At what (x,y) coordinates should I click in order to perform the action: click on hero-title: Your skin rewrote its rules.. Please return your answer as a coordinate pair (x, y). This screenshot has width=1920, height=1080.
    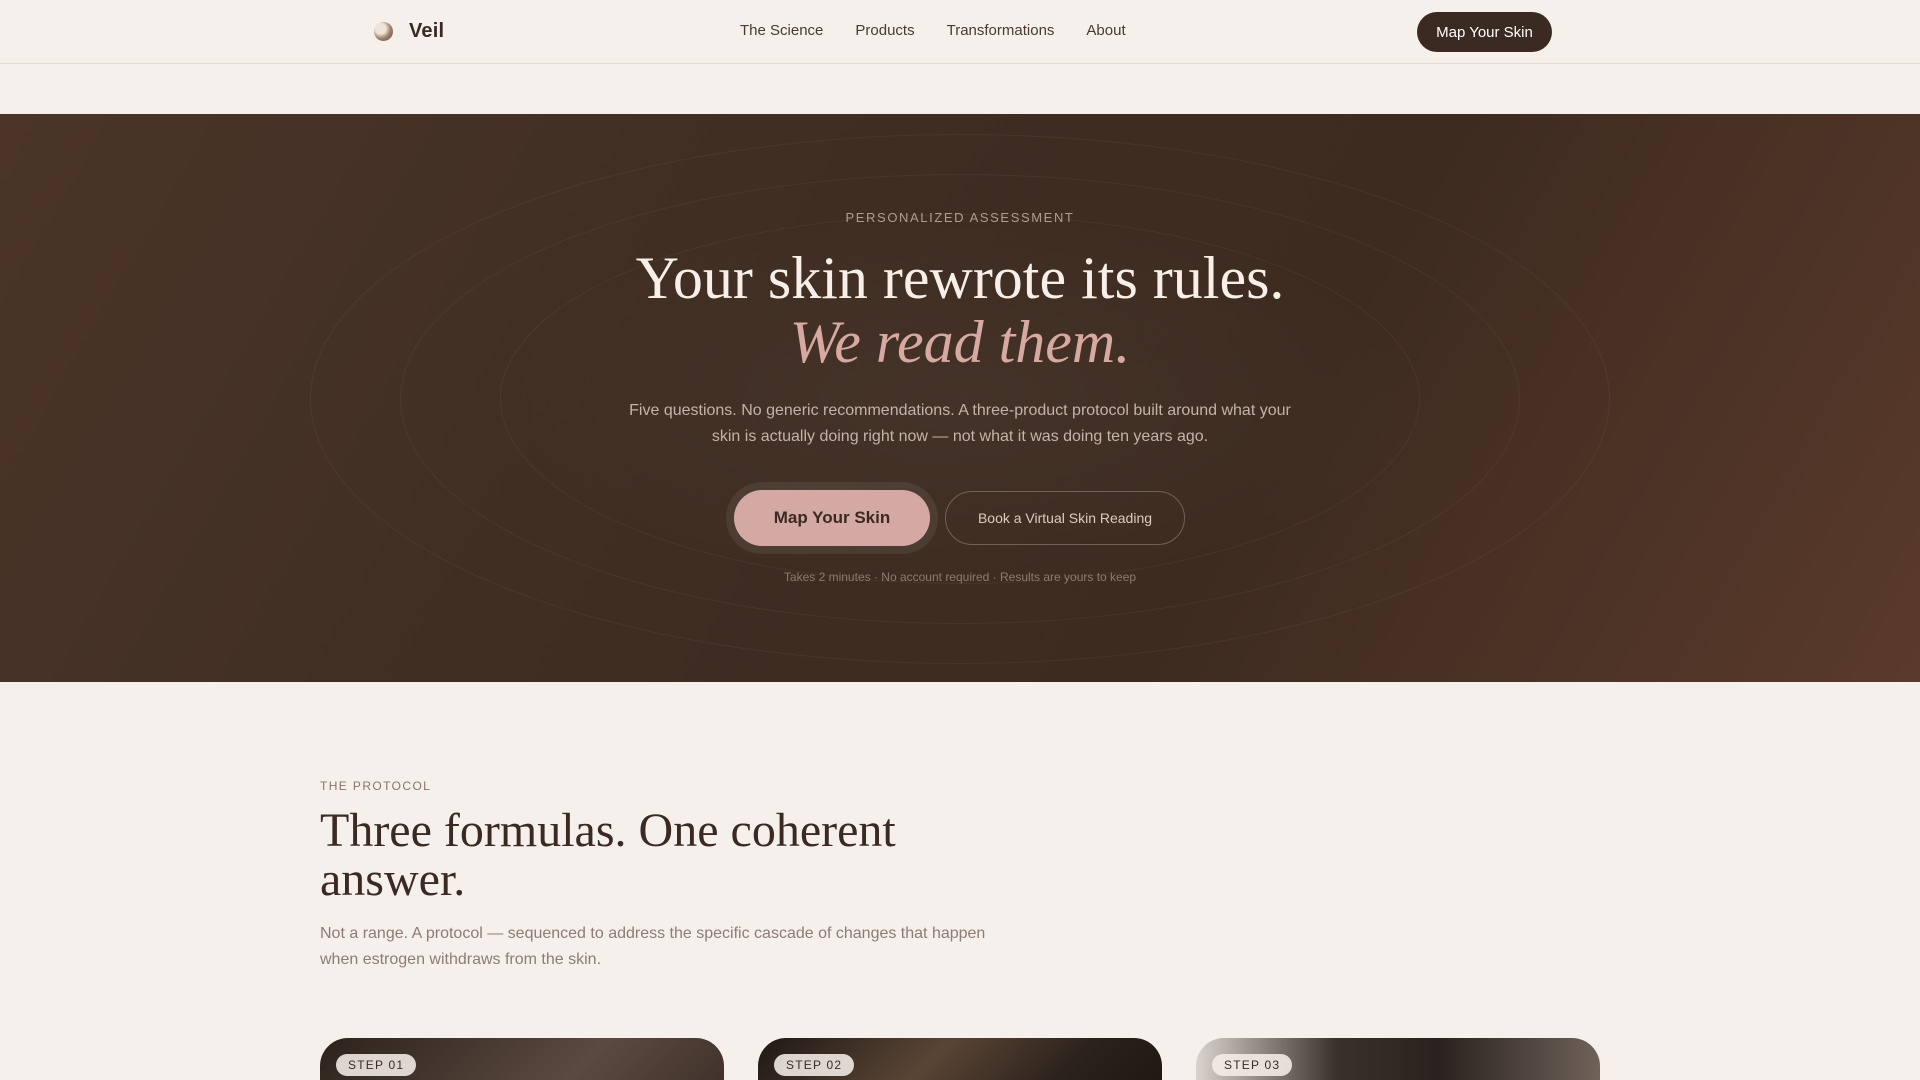
    Looking at the image, I should click on (960, 278).